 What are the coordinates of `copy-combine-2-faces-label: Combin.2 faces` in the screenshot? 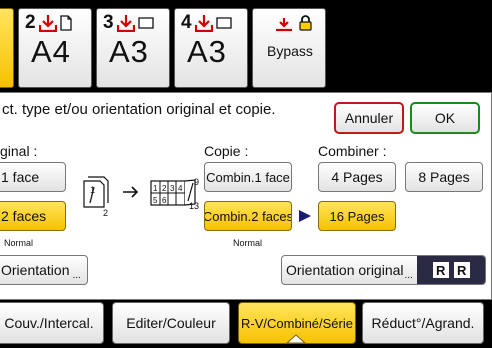 It's located at (248, 216).